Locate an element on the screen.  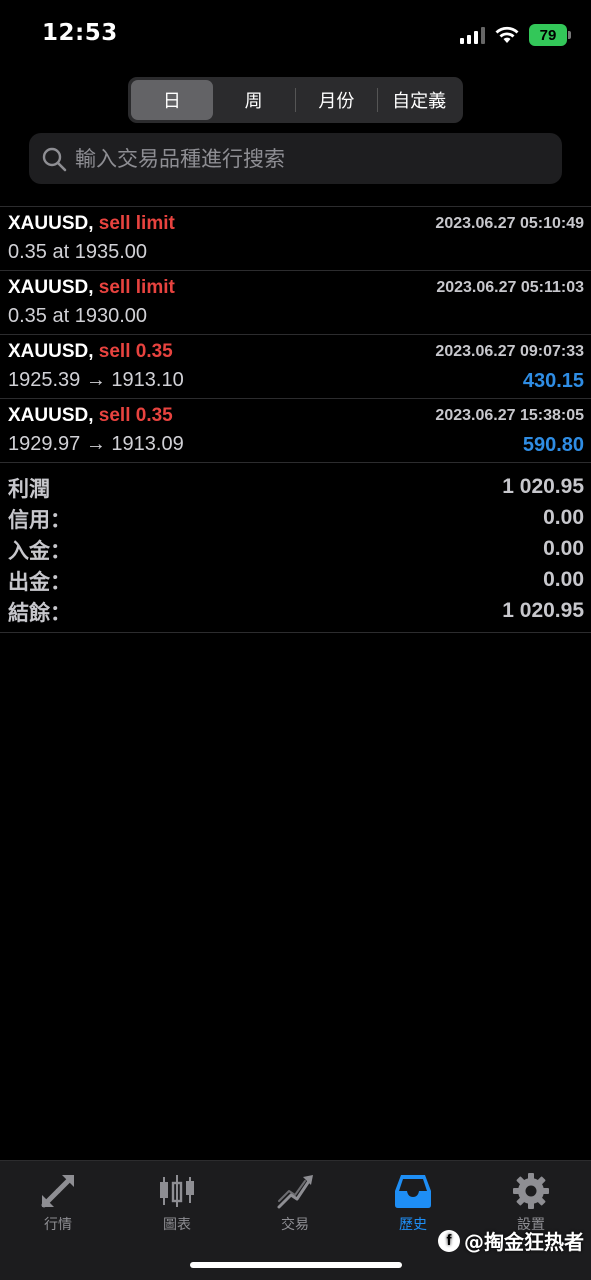
summary-profit-row: 利潤 1 020.95 is located at coordinates (295, 486).